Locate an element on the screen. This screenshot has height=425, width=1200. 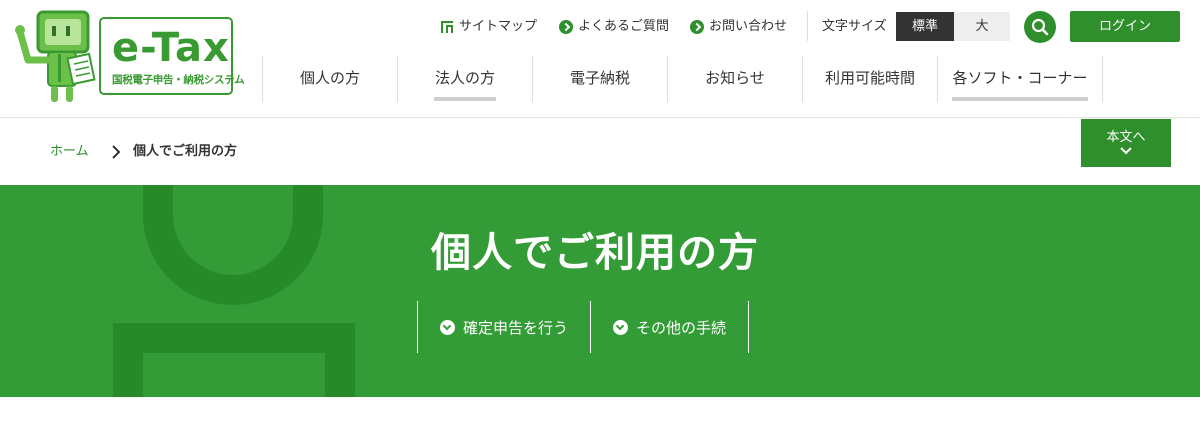
anchor-link-other-procedures: その他の手続 is located at coordinates (670, 327).